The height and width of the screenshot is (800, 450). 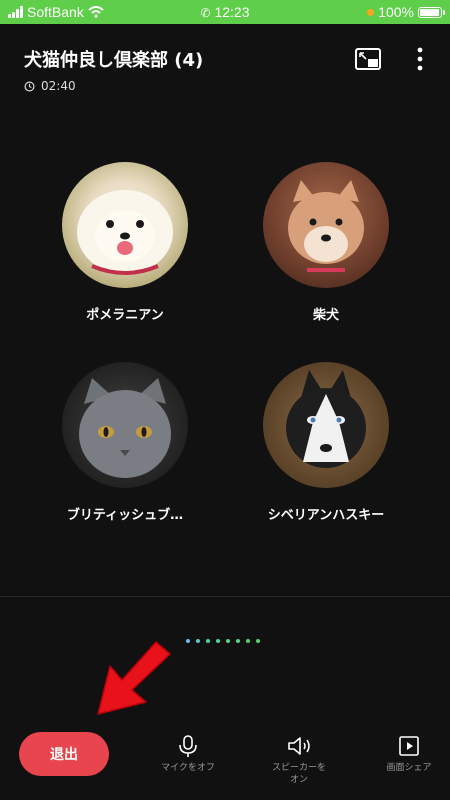 What do you see at coordinates (298, 780) in the screenshot?
I see `speaker-label-line2: オン` at bounding box center [298, 780].